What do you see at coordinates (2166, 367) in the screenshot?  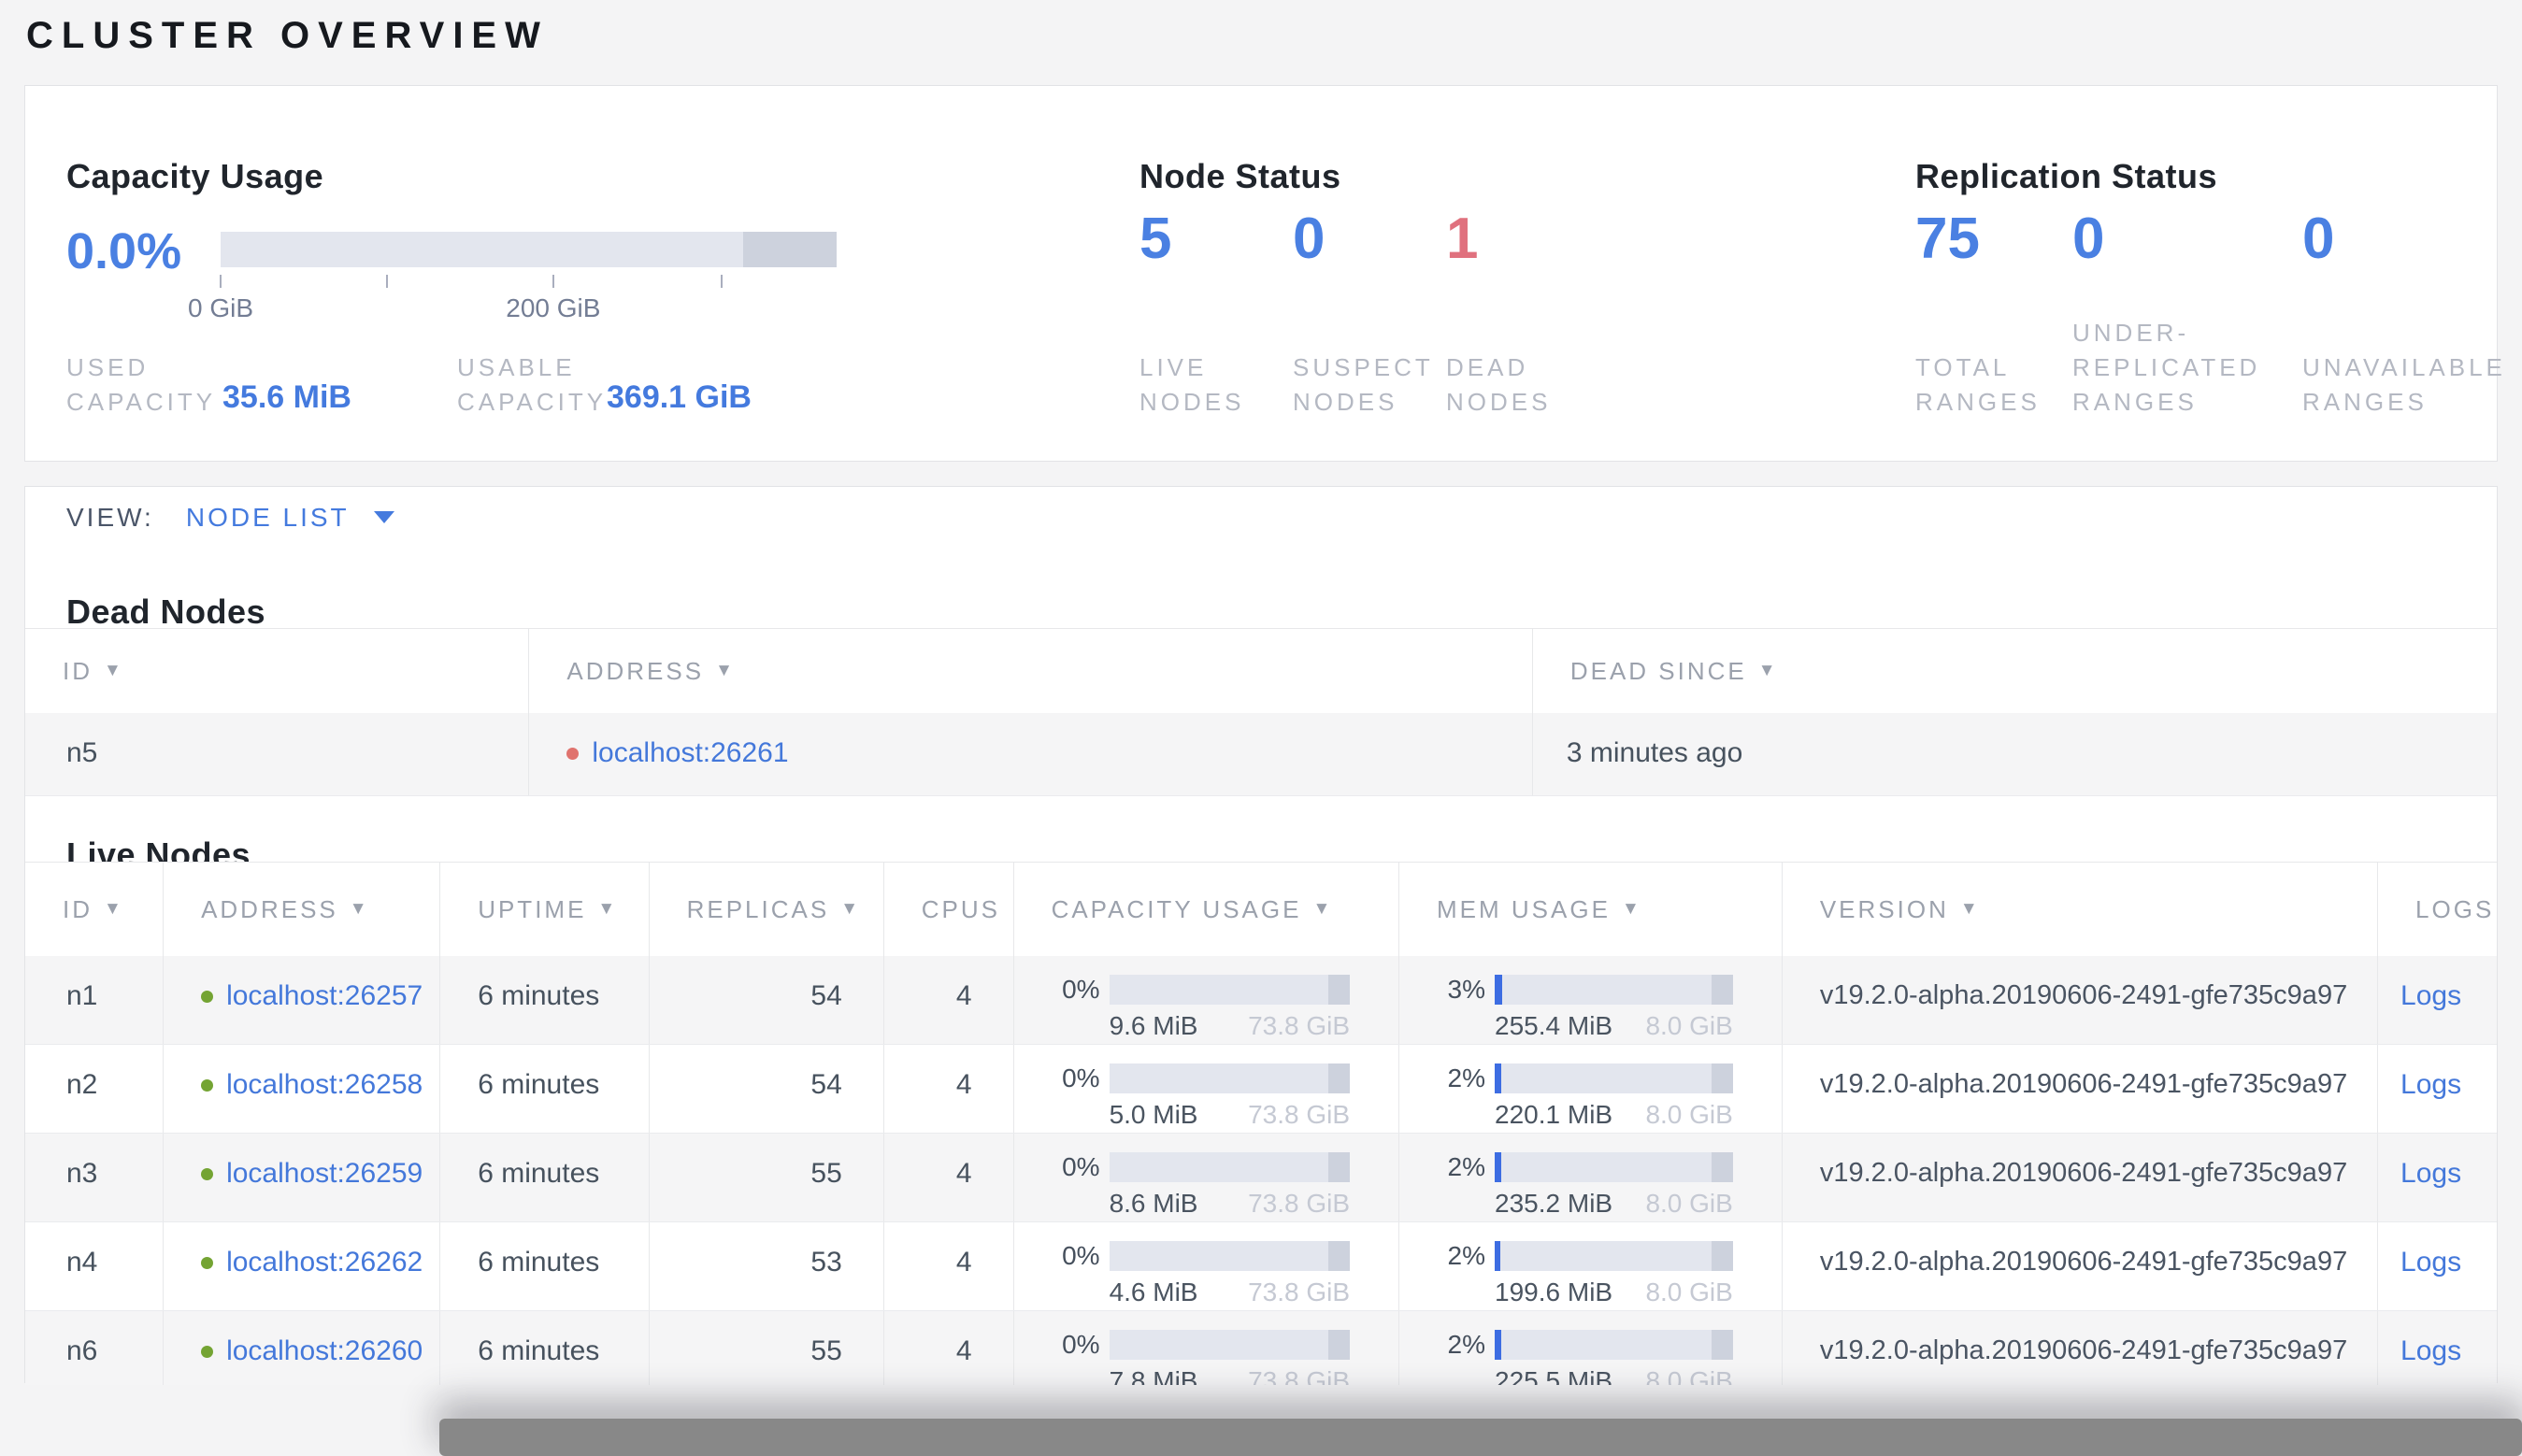 I see `stat-label: UNDER-REPLICATED RANGES` at bounding box center [2166, 367].